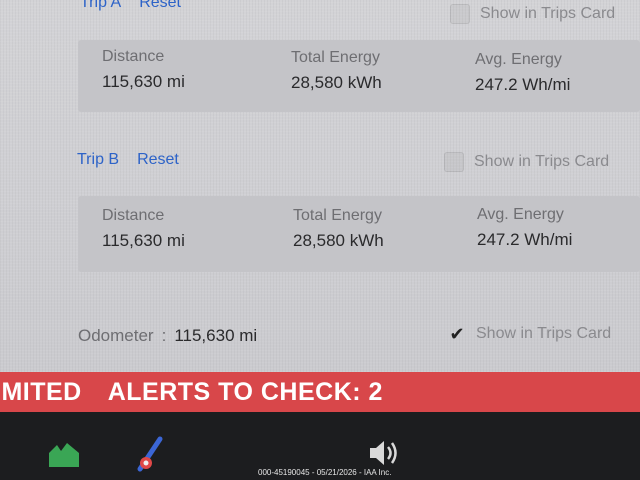 This screenshot has width=640, height=480. What do you see at coordinates (128, 160) in the screenshot?
I see `trip-b-header: Trip B Reset` at bounding box center [128, 160].